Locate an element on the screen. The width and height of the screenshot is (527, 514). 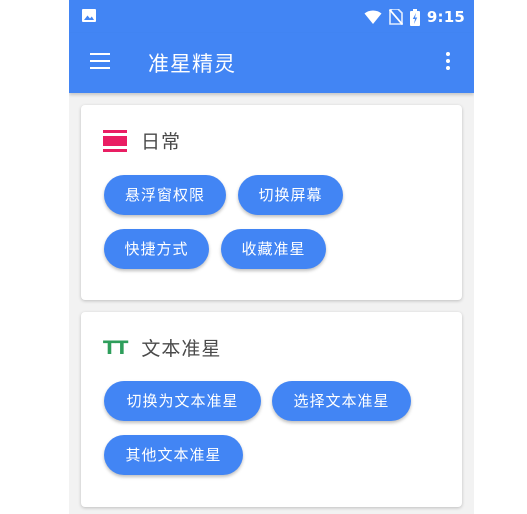
text-crosshair-card-header: TT 文本准星 is located at coordinates (162, 347).